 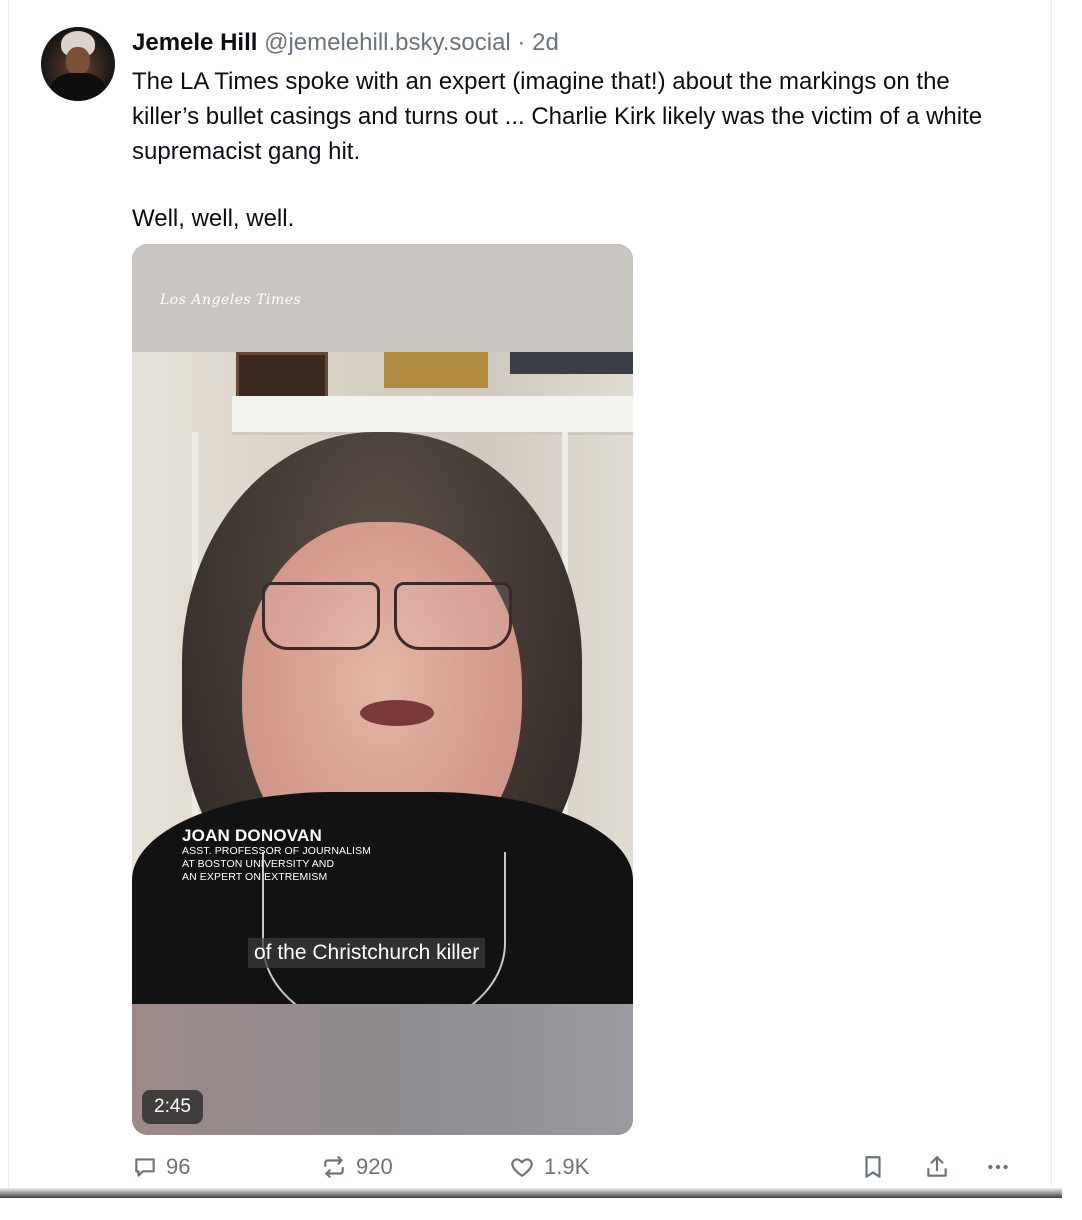 I want to click on glasses-lens-right, so click(x=453, y=616).